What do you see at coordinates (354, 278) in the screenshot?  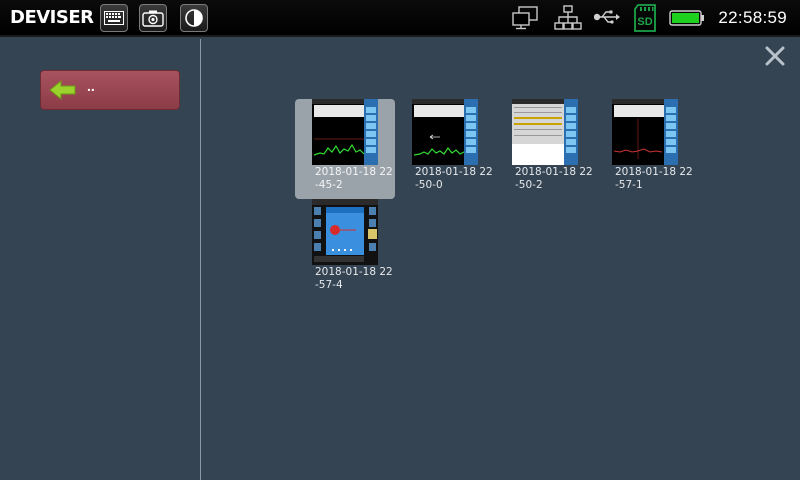 I see `file-name: 2018-01-18 22-57-4` at bounding box center [354, 278].